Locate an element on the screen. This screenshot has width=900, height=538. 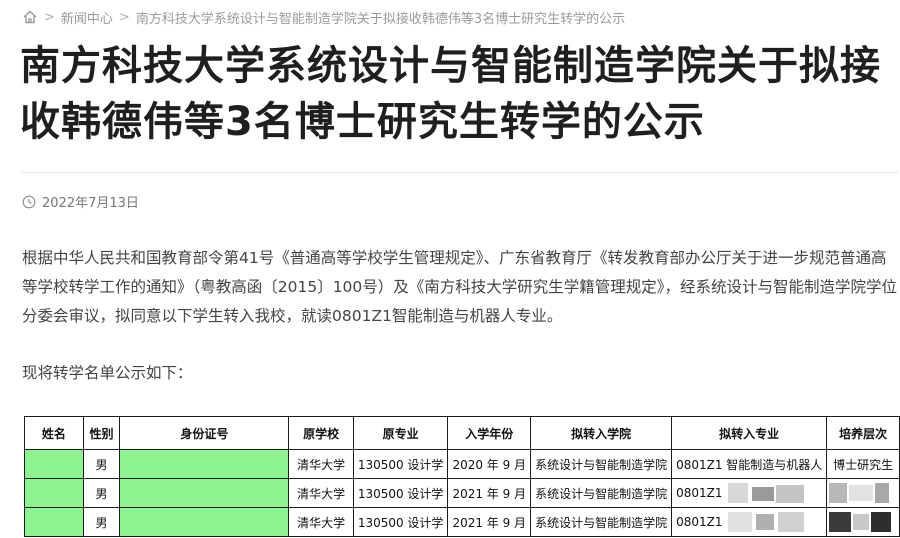
publish-date: 2022年7月13日 is located at coordinates (80, 201).